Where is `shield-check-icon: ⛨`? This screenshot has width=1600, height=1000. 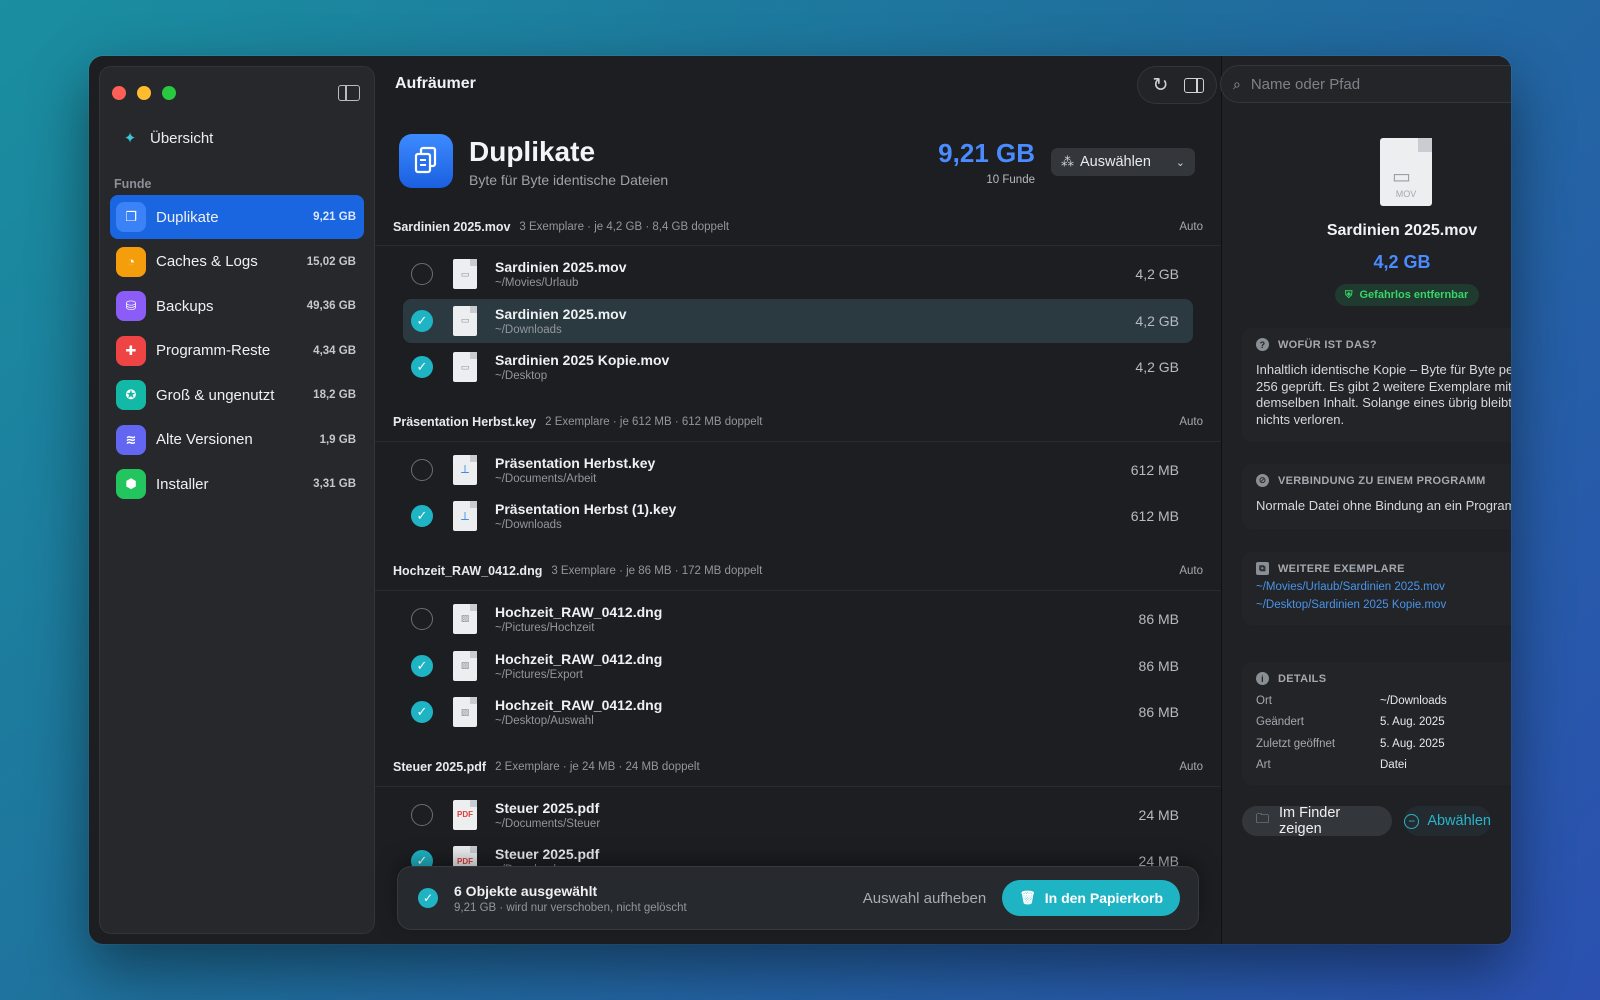 shield-check-icon: ⛨ is located at coordinates (1349, 295).